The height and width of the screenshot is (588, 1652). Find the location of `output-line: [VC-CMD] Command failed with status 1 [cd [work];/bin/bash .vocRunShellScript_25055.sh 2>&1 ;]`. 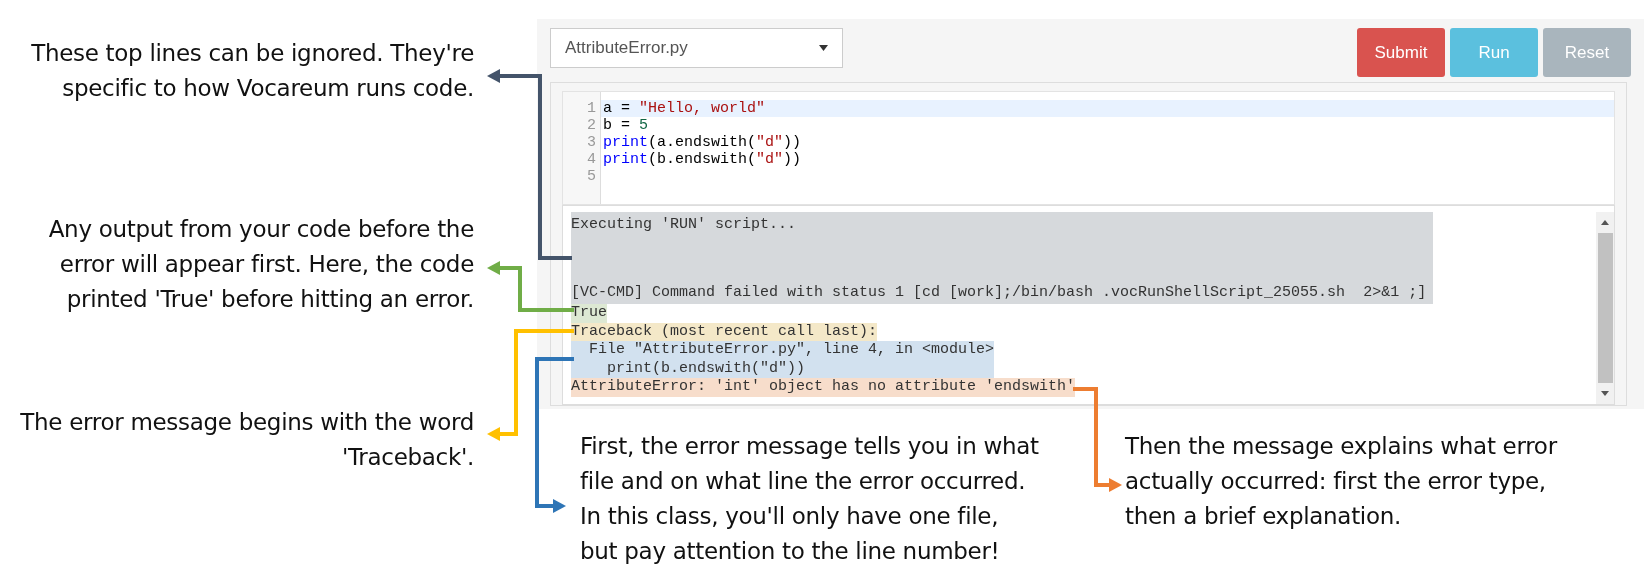

output-line: [VC-CMD] Command failed with status 1 [cd [work];/bin/bash .vocRunShellScript_25055.sh 2>&1 ;] is located at coordinates (999, 292).